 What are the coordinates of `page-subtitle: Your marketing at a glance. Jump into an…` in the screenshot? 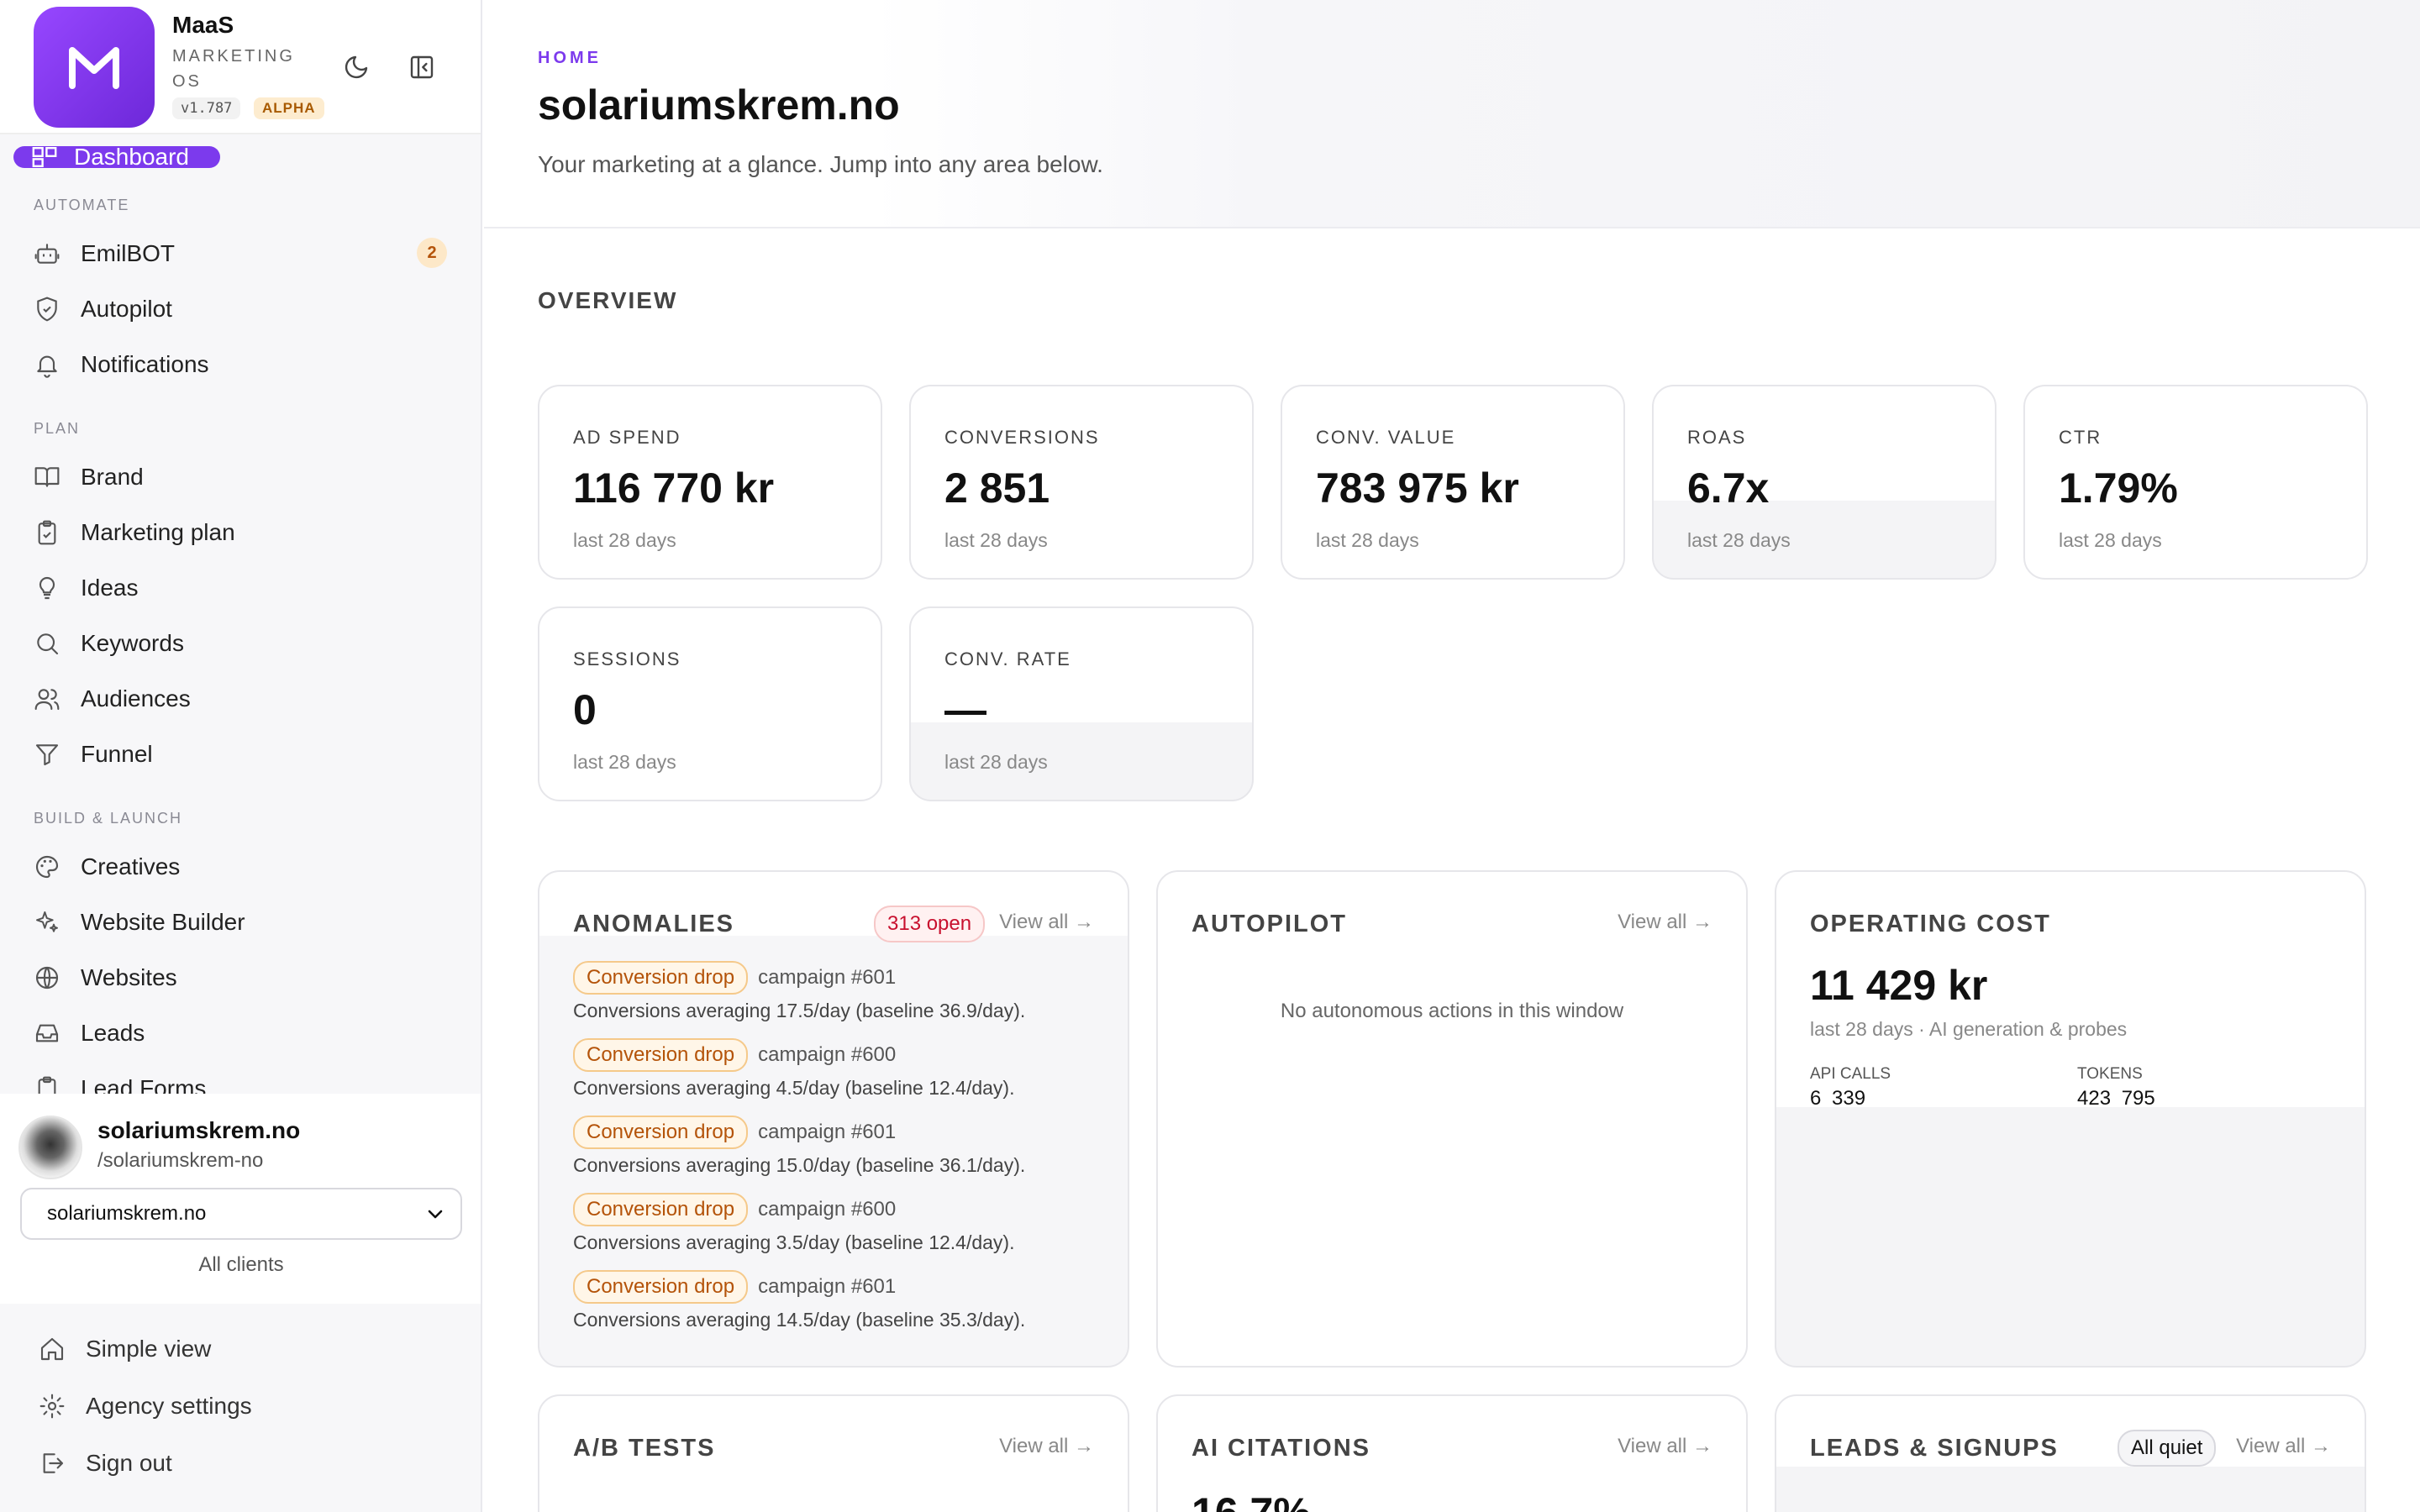 It's located at (820, 164).